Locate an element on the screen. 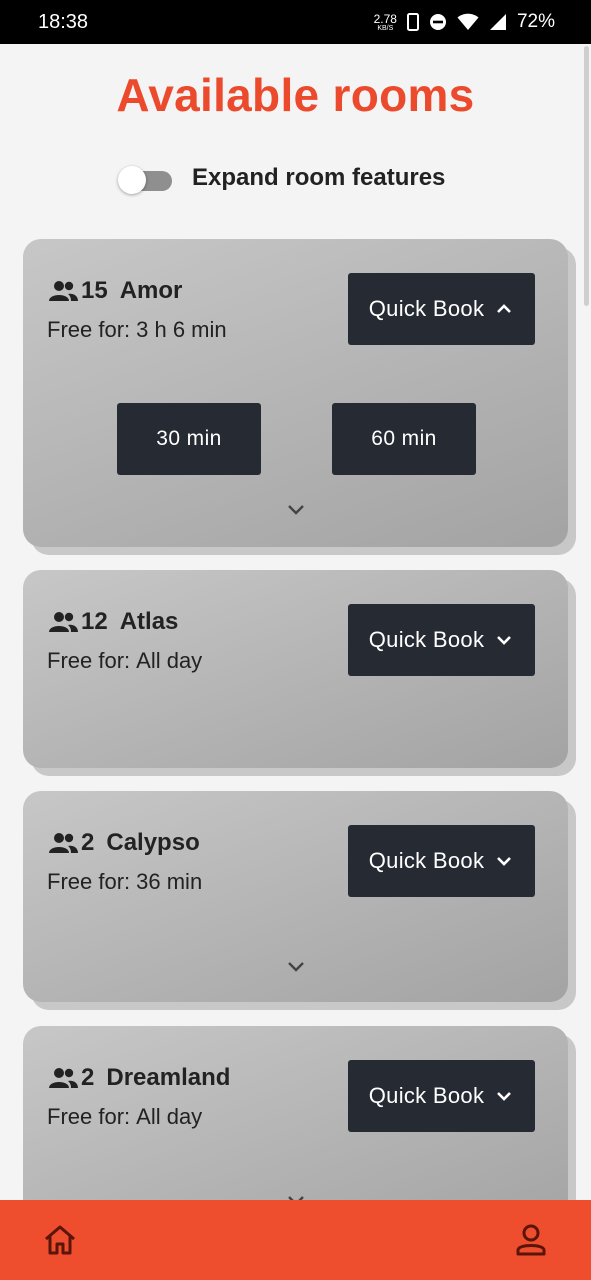 This screenshot has width=591, height=1280. room-header: 12 Atlas is located at coordinates (112, 622).